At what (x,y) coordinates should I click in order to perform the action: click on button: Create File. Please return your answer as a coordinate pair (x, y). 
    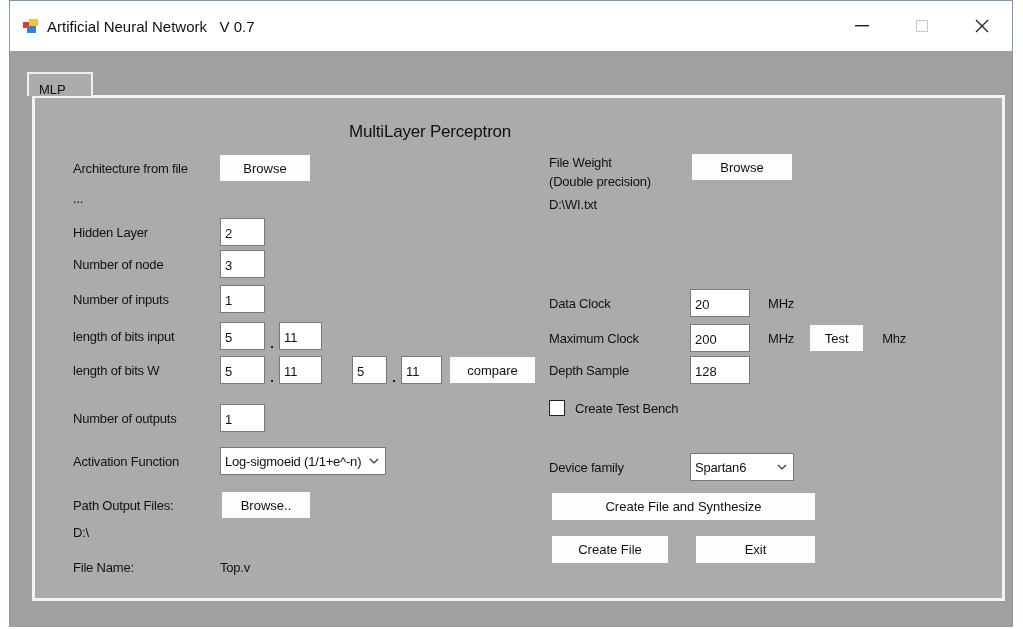
    Looking at the image, I should click on (610, 549).